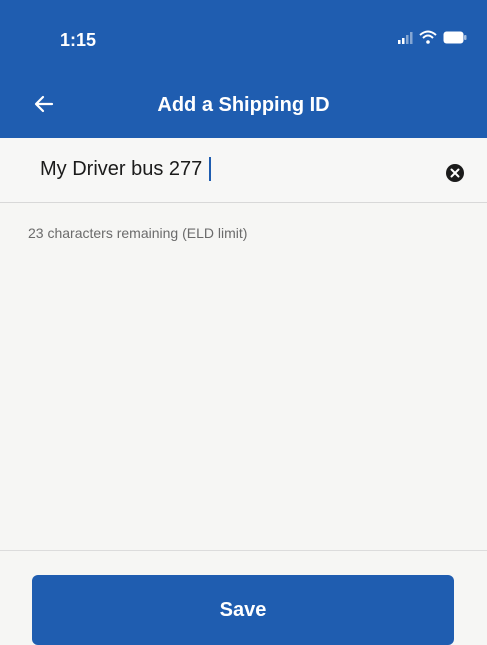 The height and width of the screenshot is (645, 487). I want to click on signal-icon, so click(405, 40).